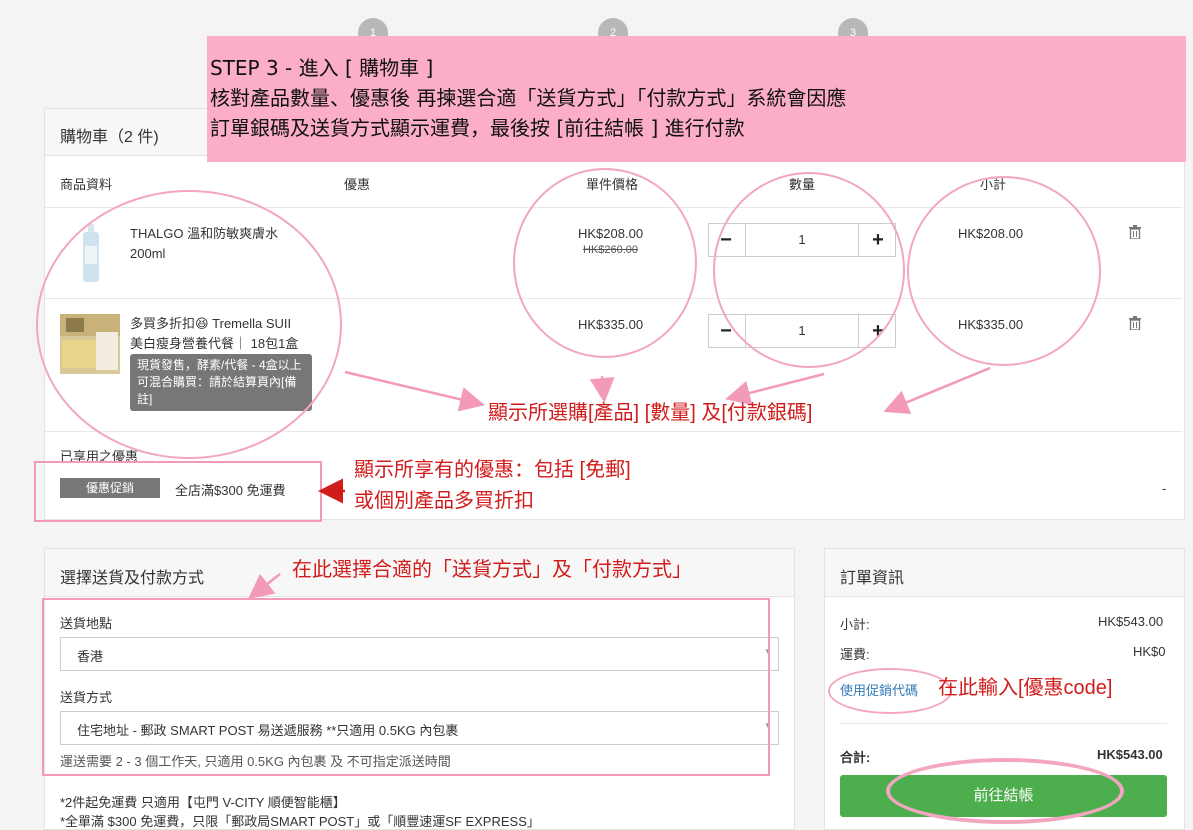 This screenshot has width=1193, height=830. I want to click on annotation-show-discount-2: 或個別產品多買折扣, so click(444, 501).